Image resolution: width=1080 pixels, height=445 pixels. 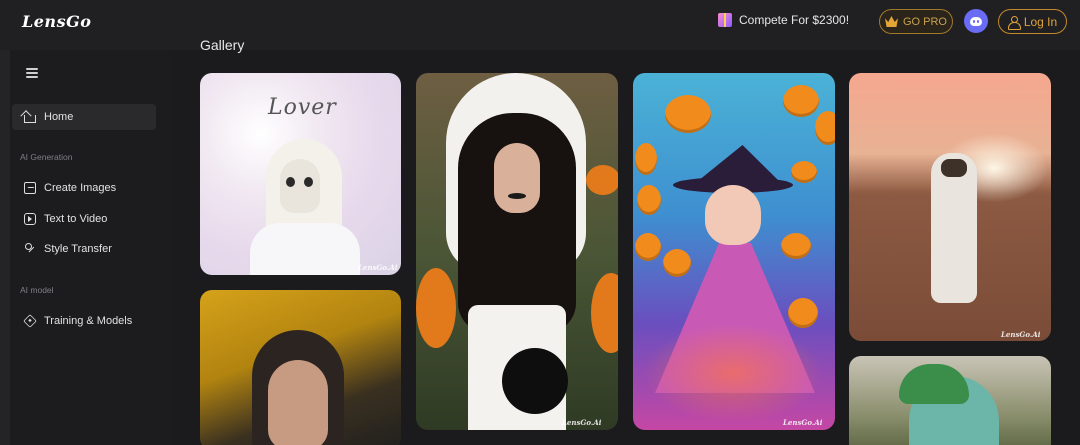 I want to click on gallery-card-lover: Lover LensGo.Ai, so click(x=300, y=174).